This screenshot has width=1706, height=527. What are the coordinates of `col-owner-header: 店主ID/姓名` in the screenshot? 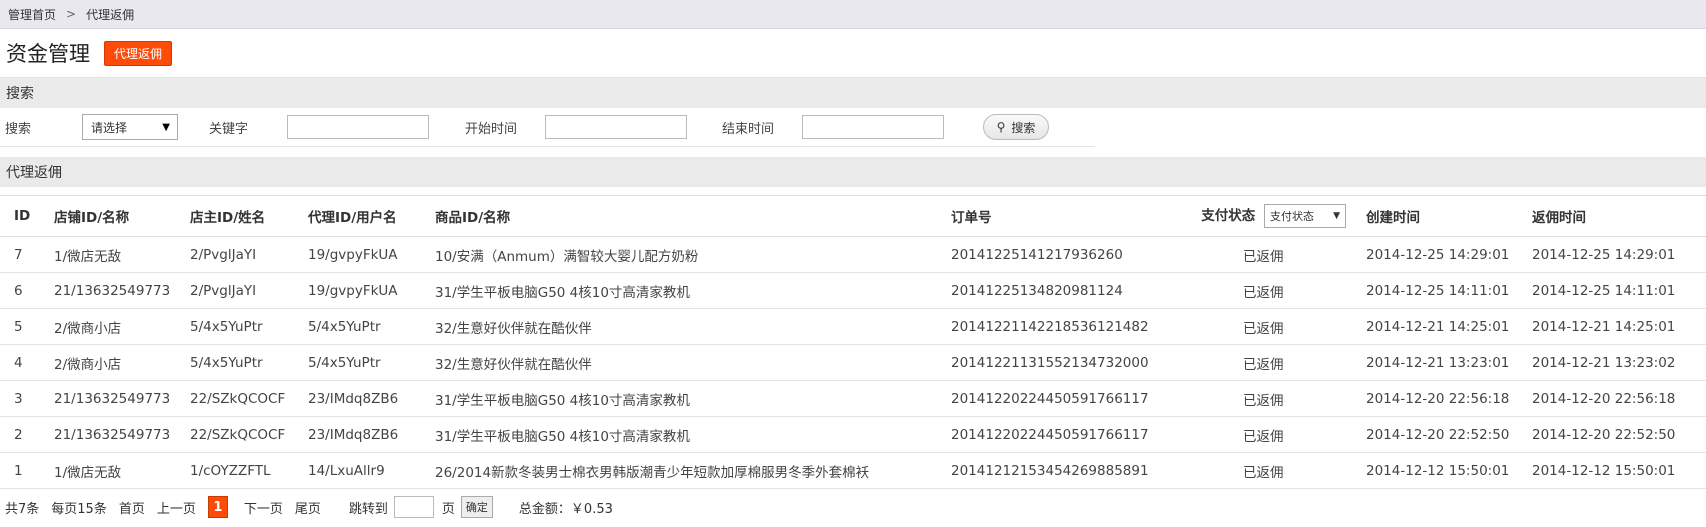 It's located at (235, 216).